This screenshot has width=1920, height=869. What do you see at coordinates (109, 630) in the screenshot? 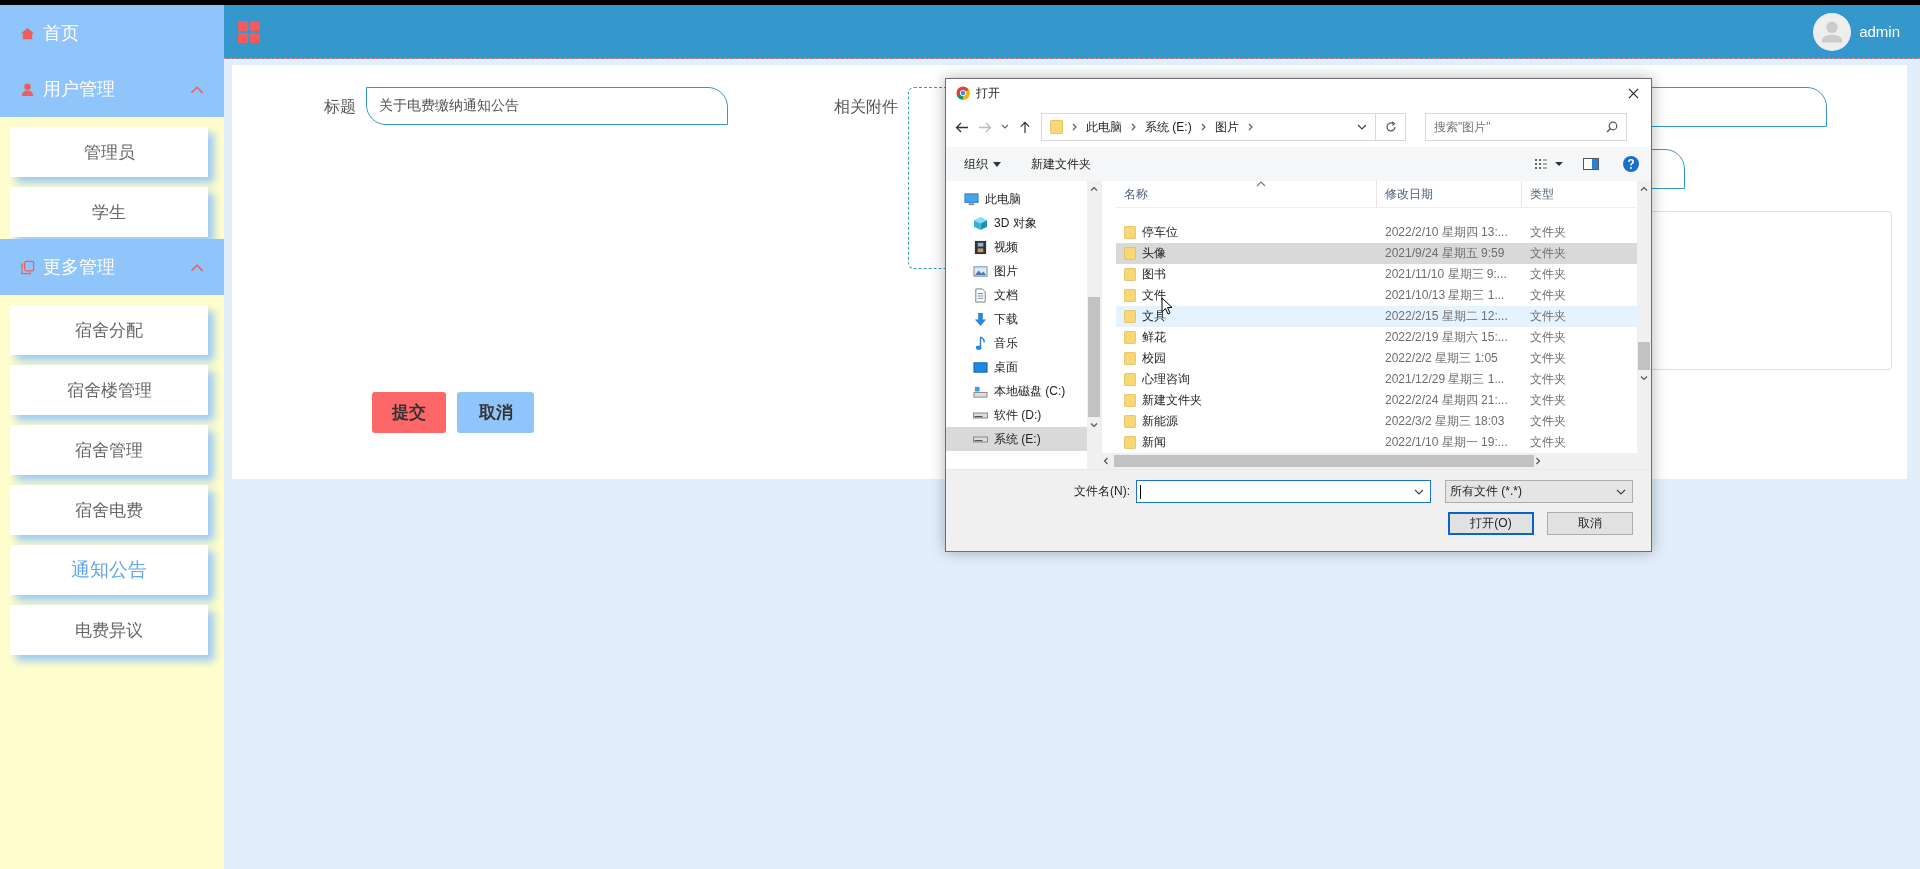
I see `sidebar-item: 电费异议` at bounding box center [109, 630].